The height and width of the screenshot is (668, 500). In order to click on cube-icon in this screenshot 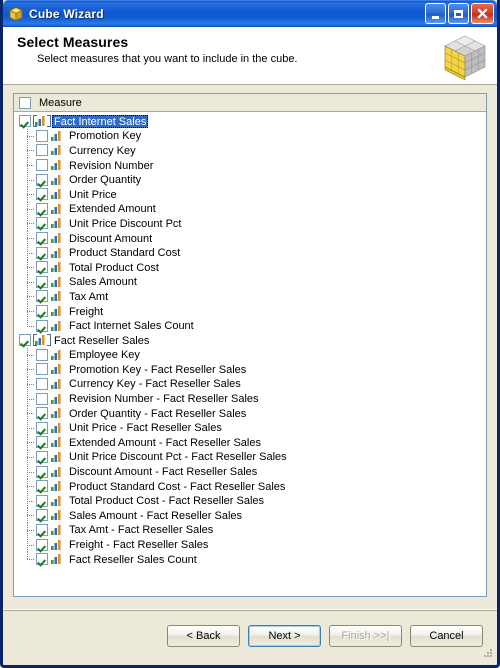, I will do `click(16, 14)`.